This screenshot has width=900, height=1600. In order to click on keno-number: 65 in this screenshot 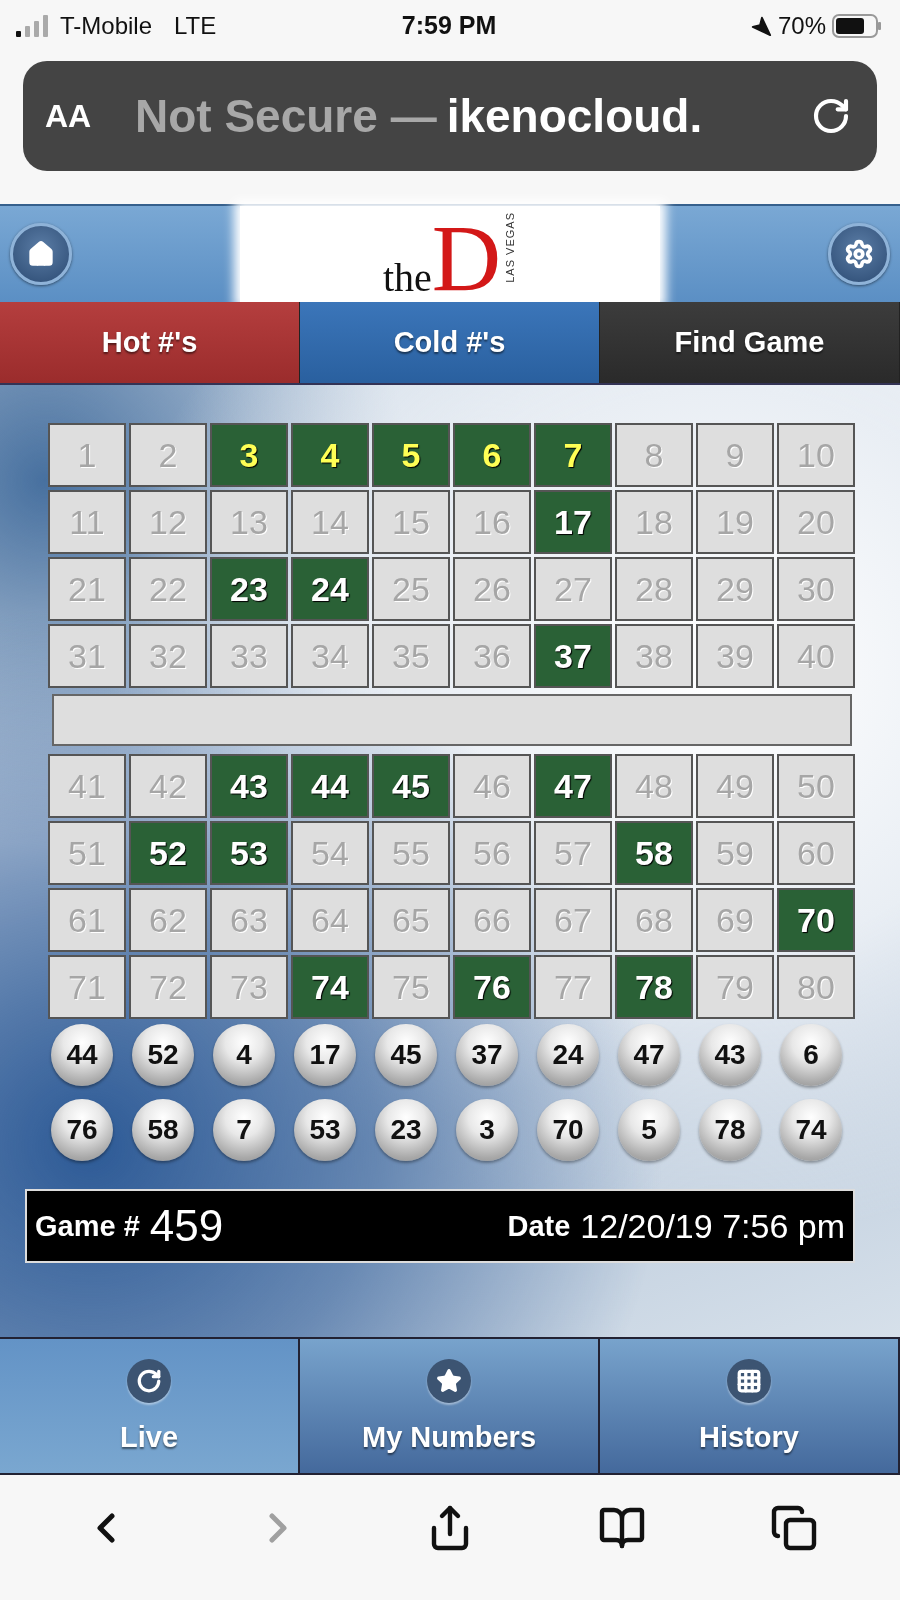, I will do `click(411, 920)`.